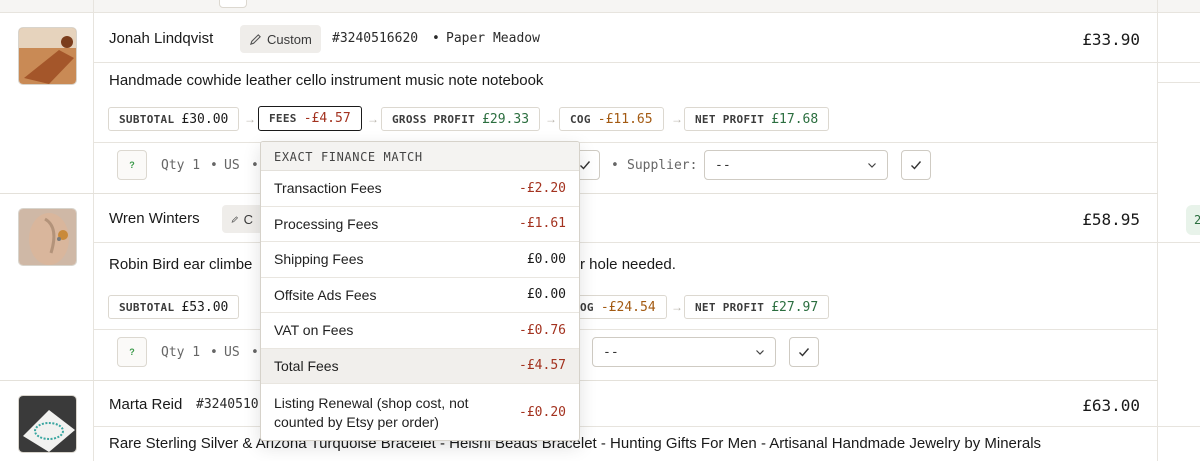 The width and height of the screenshot is (1200, 461). Describe the element at coordinates (1111, 405) in the screenshot. I see `order-price: £63.00` at that location.